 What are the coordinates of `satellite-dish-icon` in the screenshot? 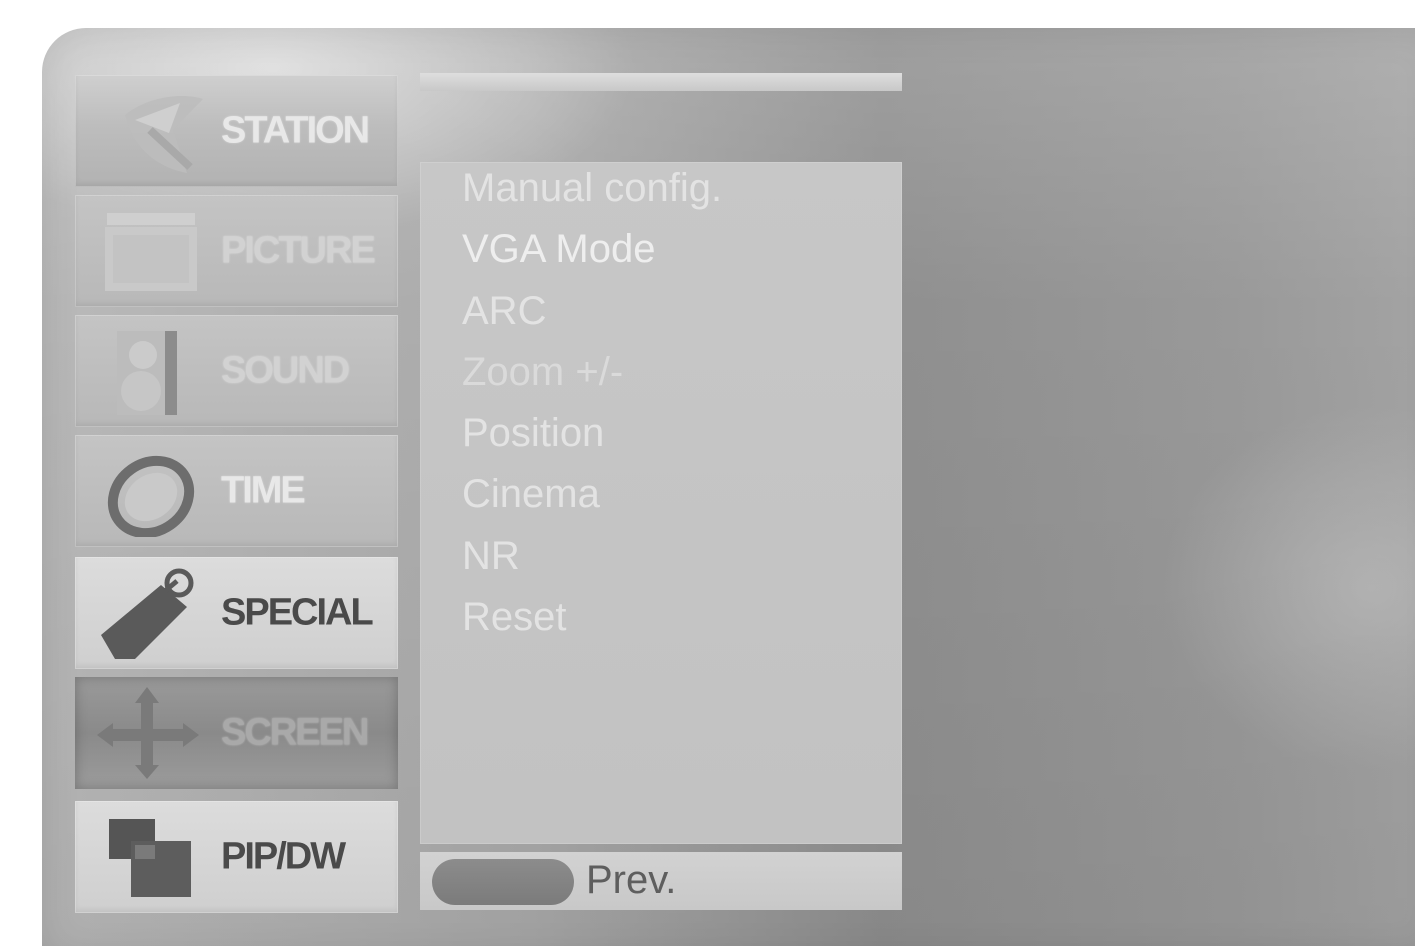 It's located at (164, 134).